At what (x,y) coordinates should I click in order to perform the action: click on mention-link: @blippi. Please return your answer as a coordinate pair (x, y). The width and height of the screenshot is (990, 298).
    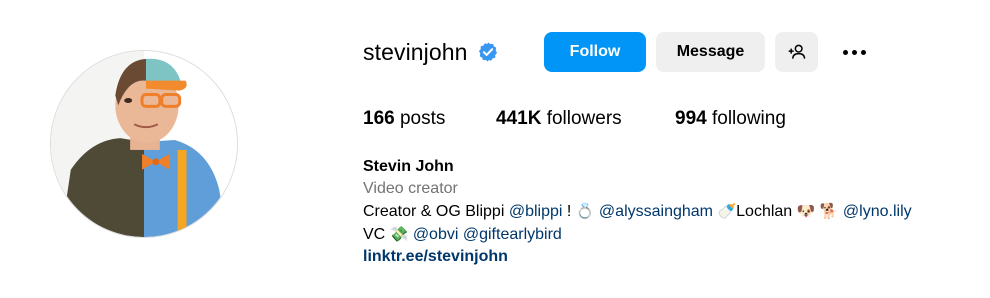
    Looking at the image, I should click on (536, 211).